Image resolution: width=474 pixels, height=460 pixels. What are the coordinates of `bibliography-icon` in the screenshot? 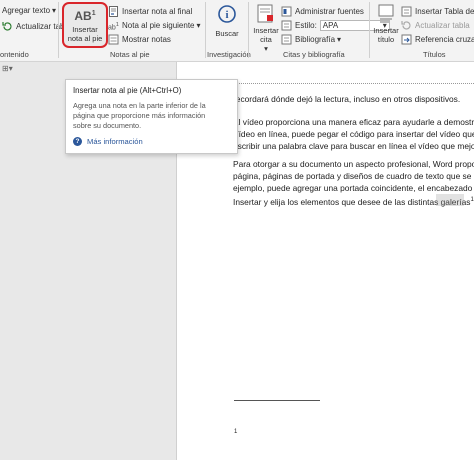 It's located at (286, 39).